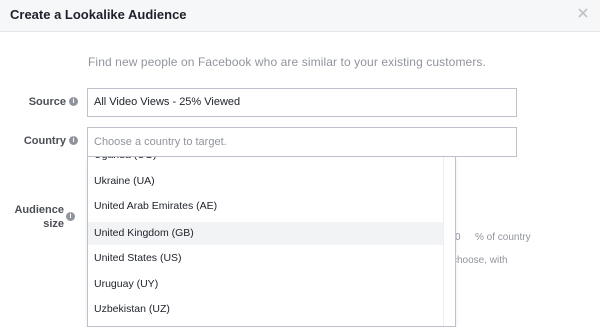 The width and height of the screenshot is (600, 327). Describe the element at coordinates (265, 309) in the screenshot. I see `dropdown-option: Uzbekistan (UZ)` at that location.